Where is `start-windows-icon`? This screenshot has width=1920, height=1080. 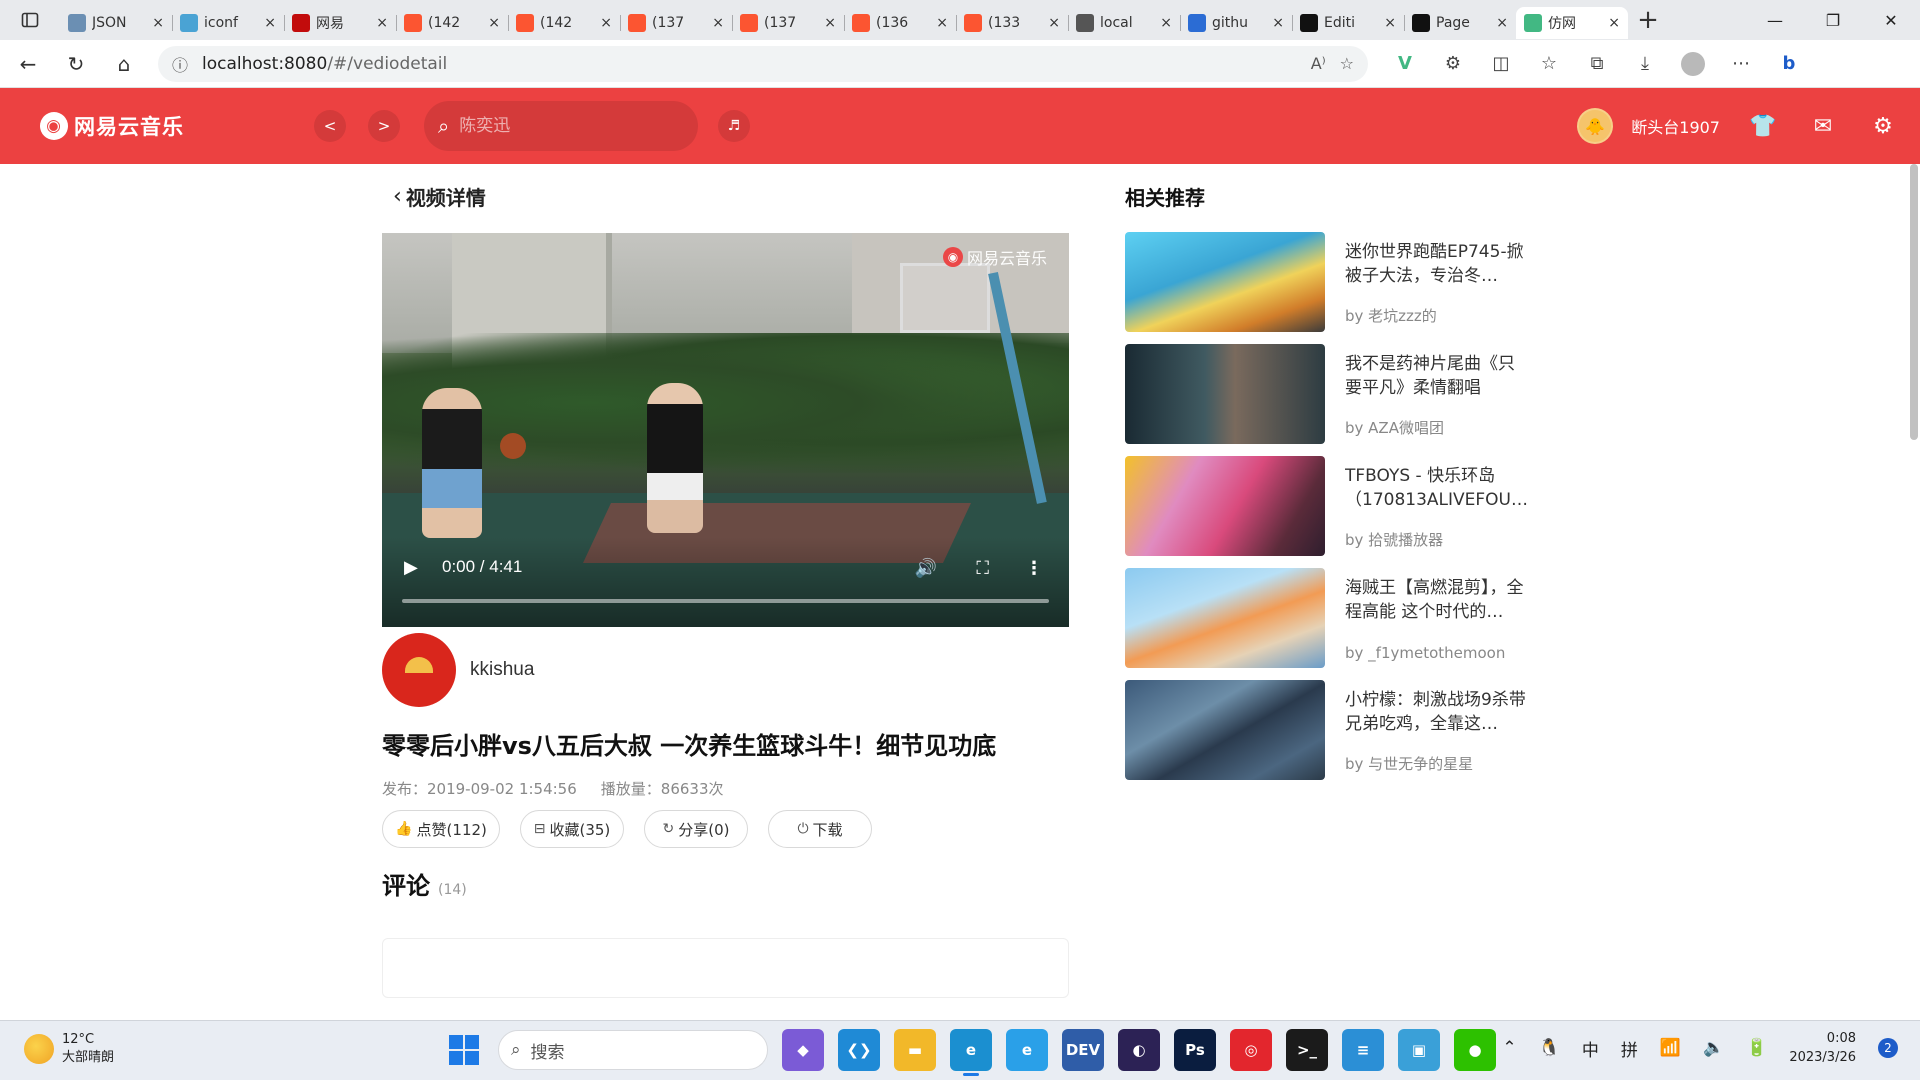 start-windows-icon is located at coordinates (464, 1050).